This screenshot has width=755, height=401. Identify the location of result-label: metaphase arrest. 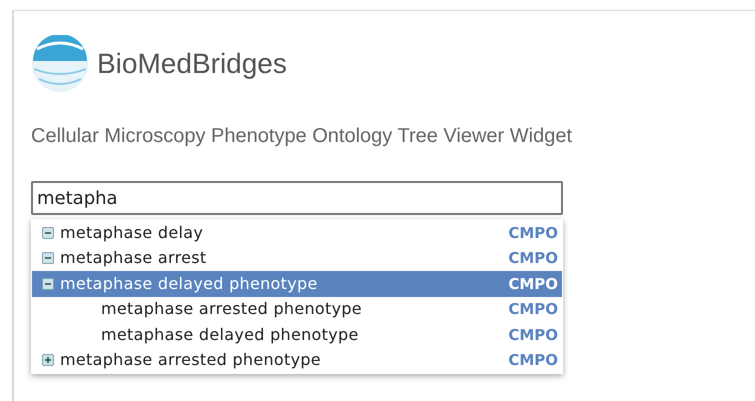
(133, 258).